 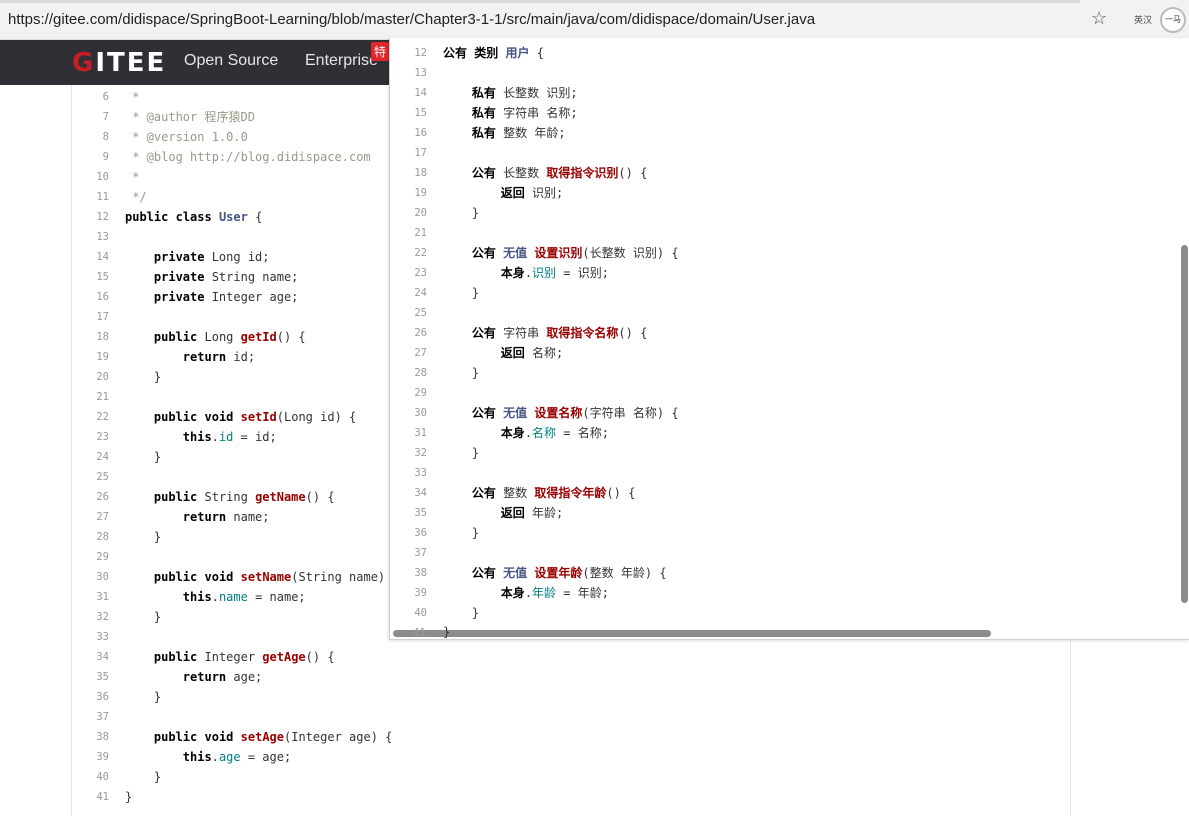 What do you see at coordinates (273, 737) in the screenshot?
I see `code-text: public void setAge(Integer age) {` at bounding box center [273, 737].